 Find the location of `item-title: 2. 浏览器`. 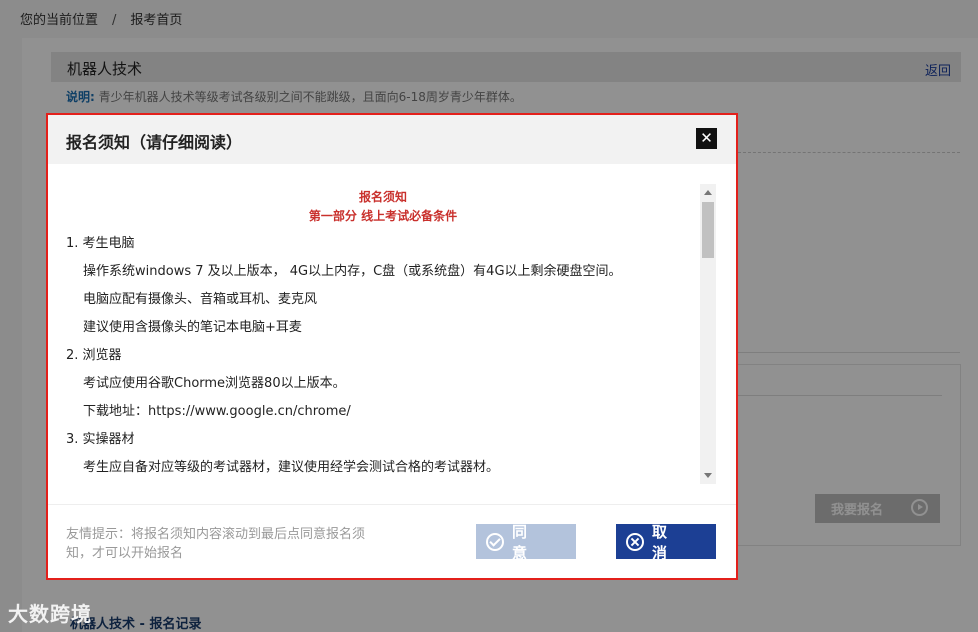

item-title: 2. 浏览器 is located at coordinates (94, 355).